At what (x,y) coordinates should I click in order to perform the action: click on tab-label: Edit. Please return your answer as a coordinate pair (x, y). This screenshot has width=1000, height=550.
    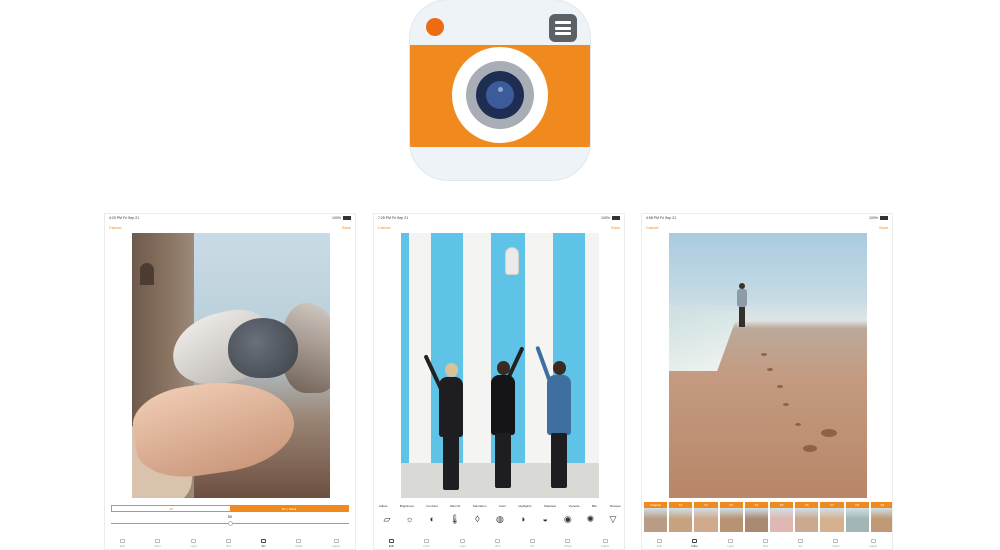
    Looking at the image, I should click on (391, 545).